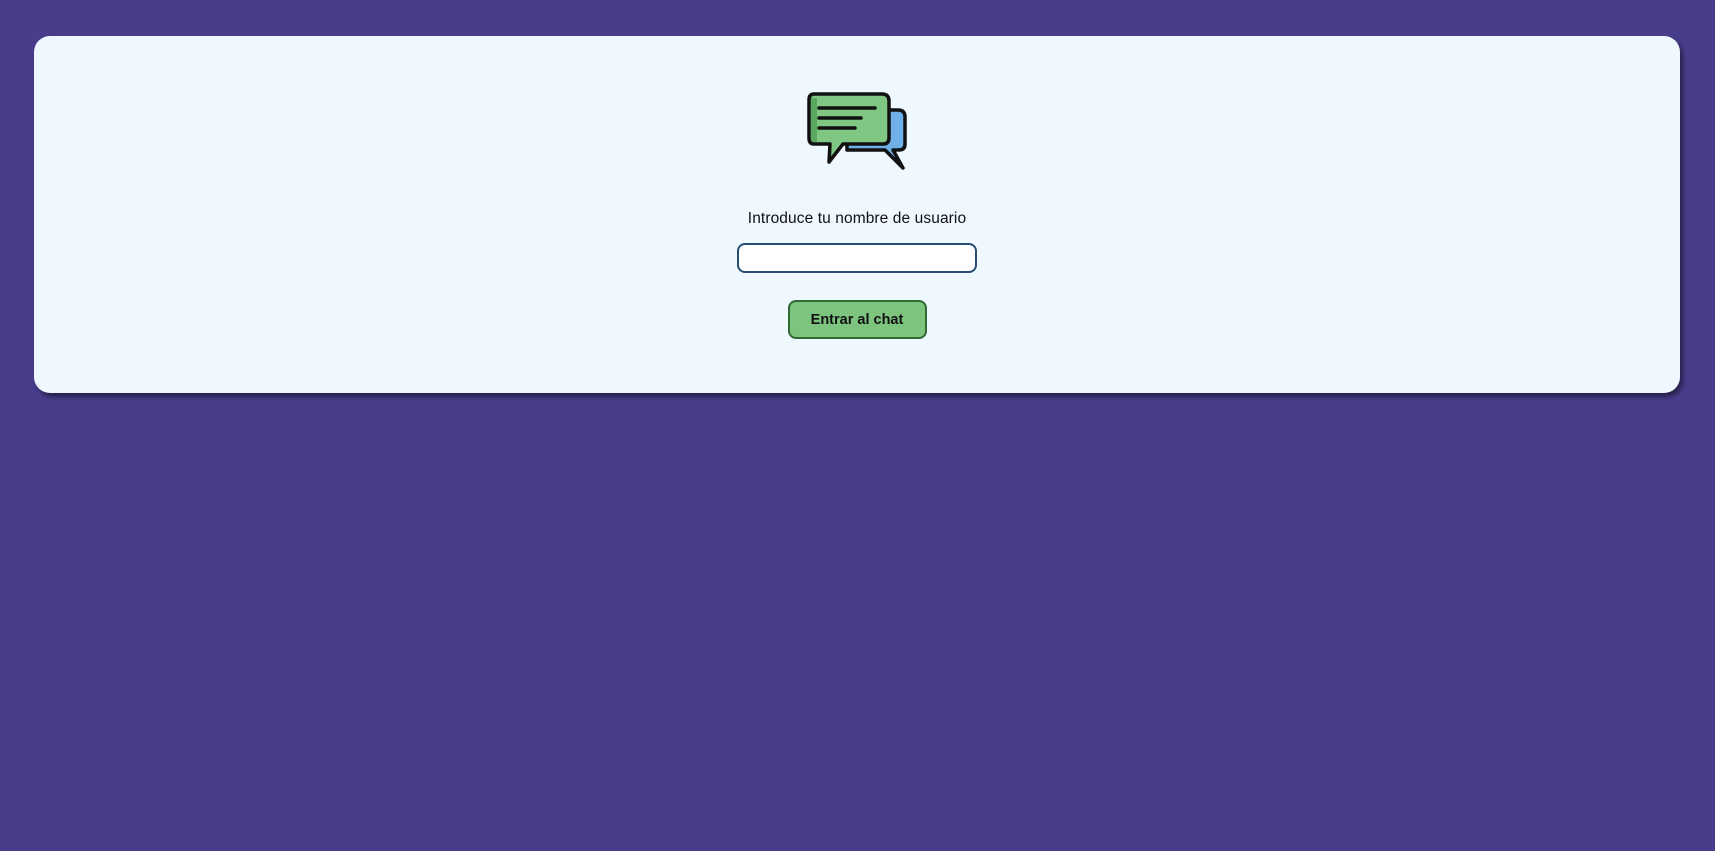 This screenshot has width=1715, height=851. I want to click on username-prompt-label: Introduce tu nombre de usuario, so click(857, 218).